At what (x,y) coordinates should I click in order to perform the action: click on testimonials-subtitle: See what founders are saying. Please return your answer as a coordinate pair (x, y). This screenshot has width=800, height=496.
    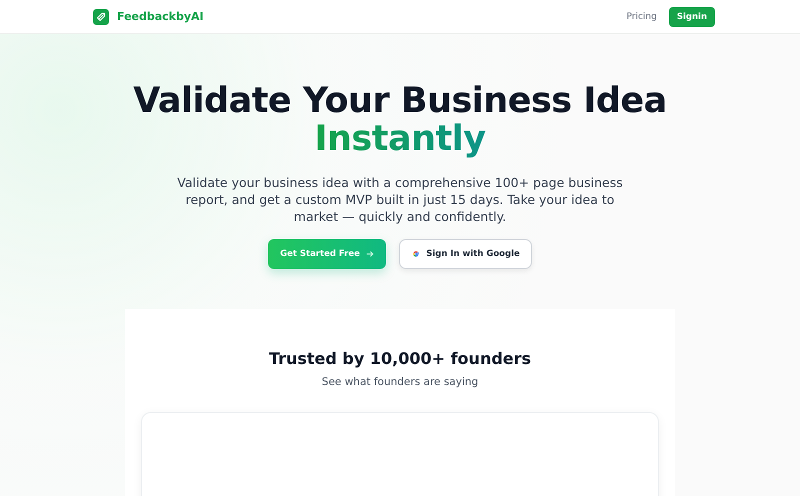
    Looking at the image, I should click on (400, 382).